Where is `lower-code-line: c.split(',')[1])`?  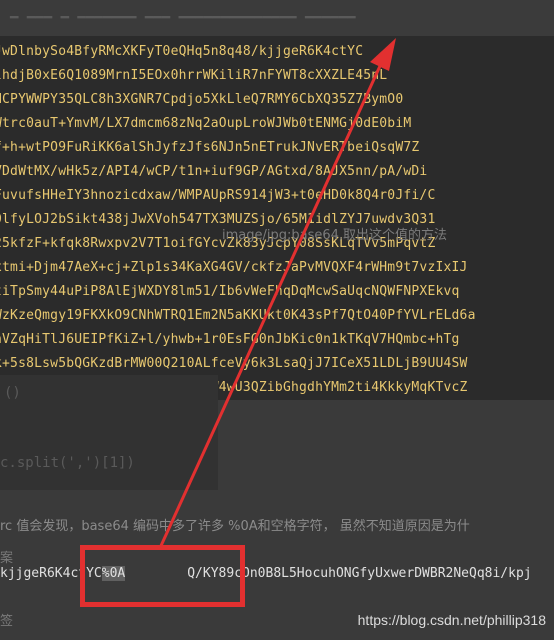
lower-code-line: c.split(',')[1]) is located at coordinates (67, 463).